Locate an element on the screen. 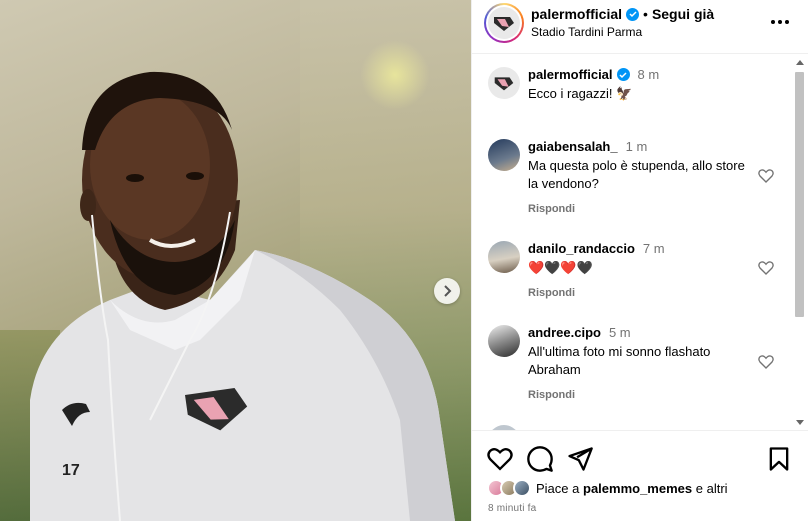 This screenshot has width=808, height=521. scroll-up-icon is located at coordinates (800, 62).